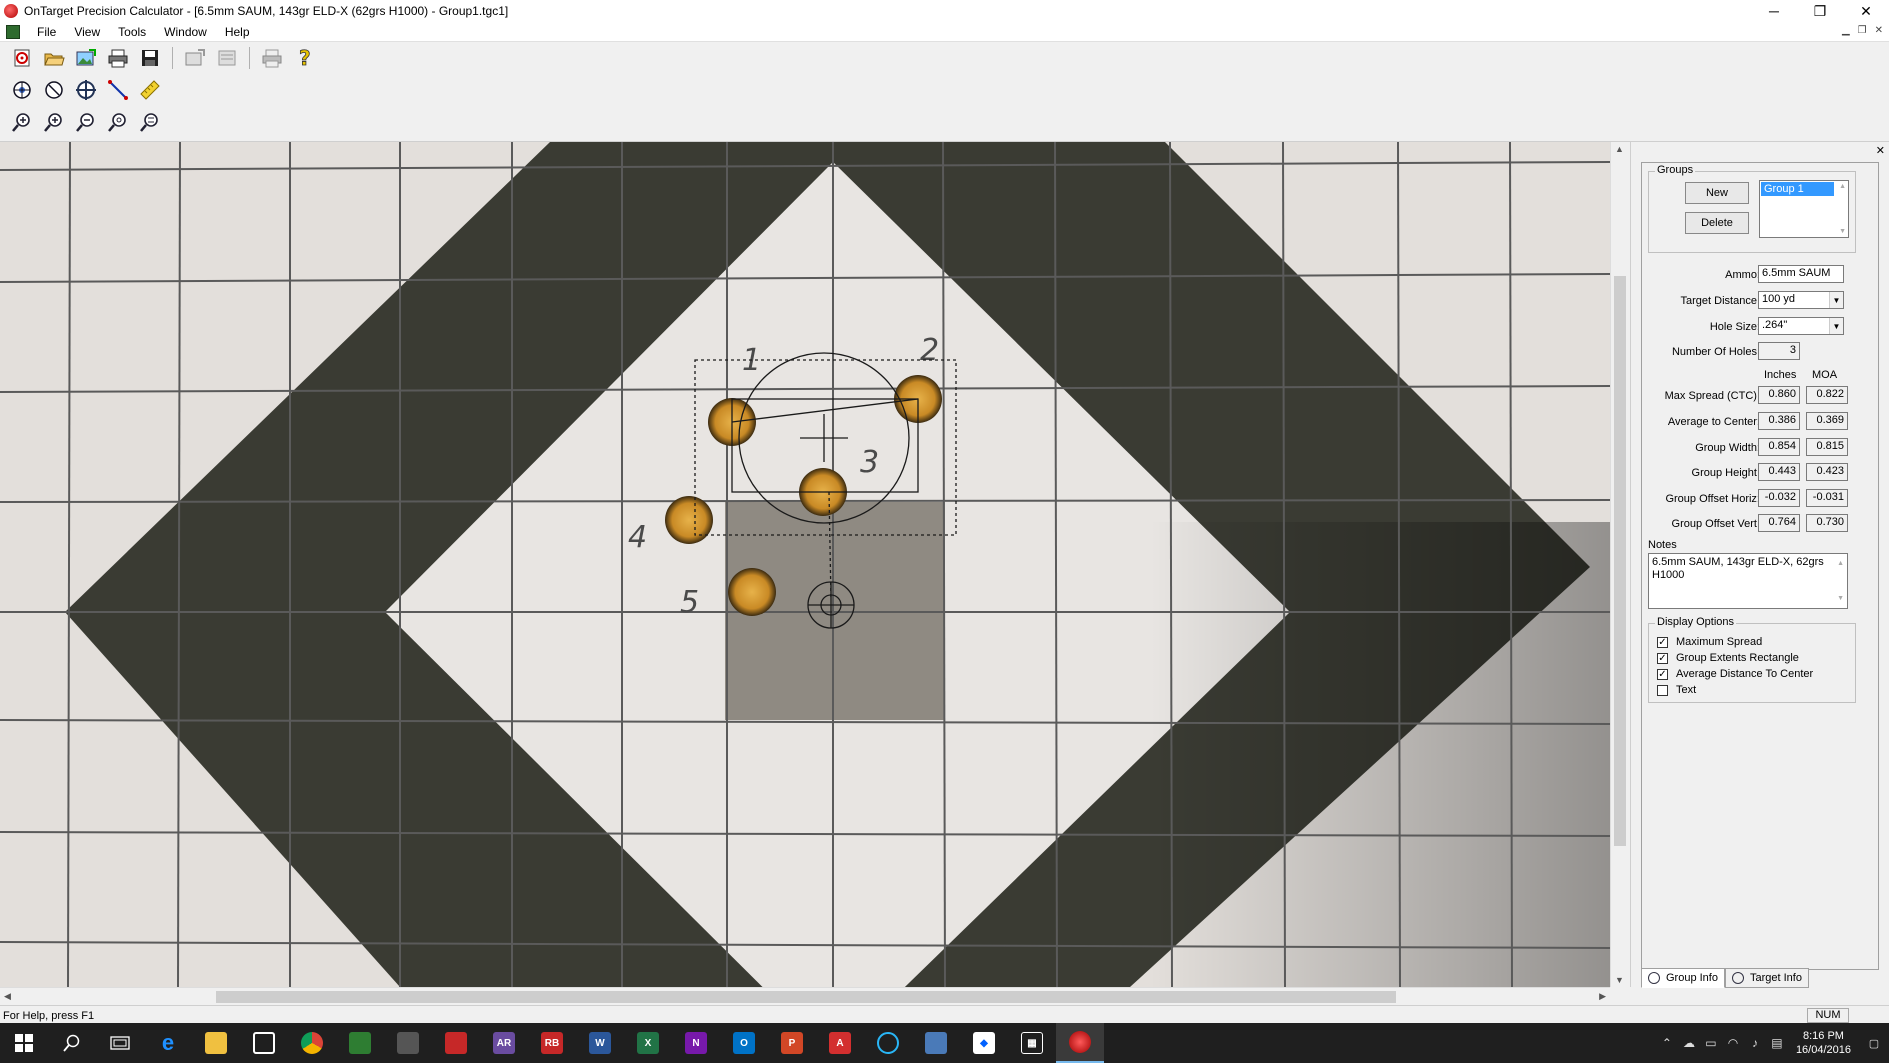  I want to click on taskbar-outlook: O, so click(744, 1043).